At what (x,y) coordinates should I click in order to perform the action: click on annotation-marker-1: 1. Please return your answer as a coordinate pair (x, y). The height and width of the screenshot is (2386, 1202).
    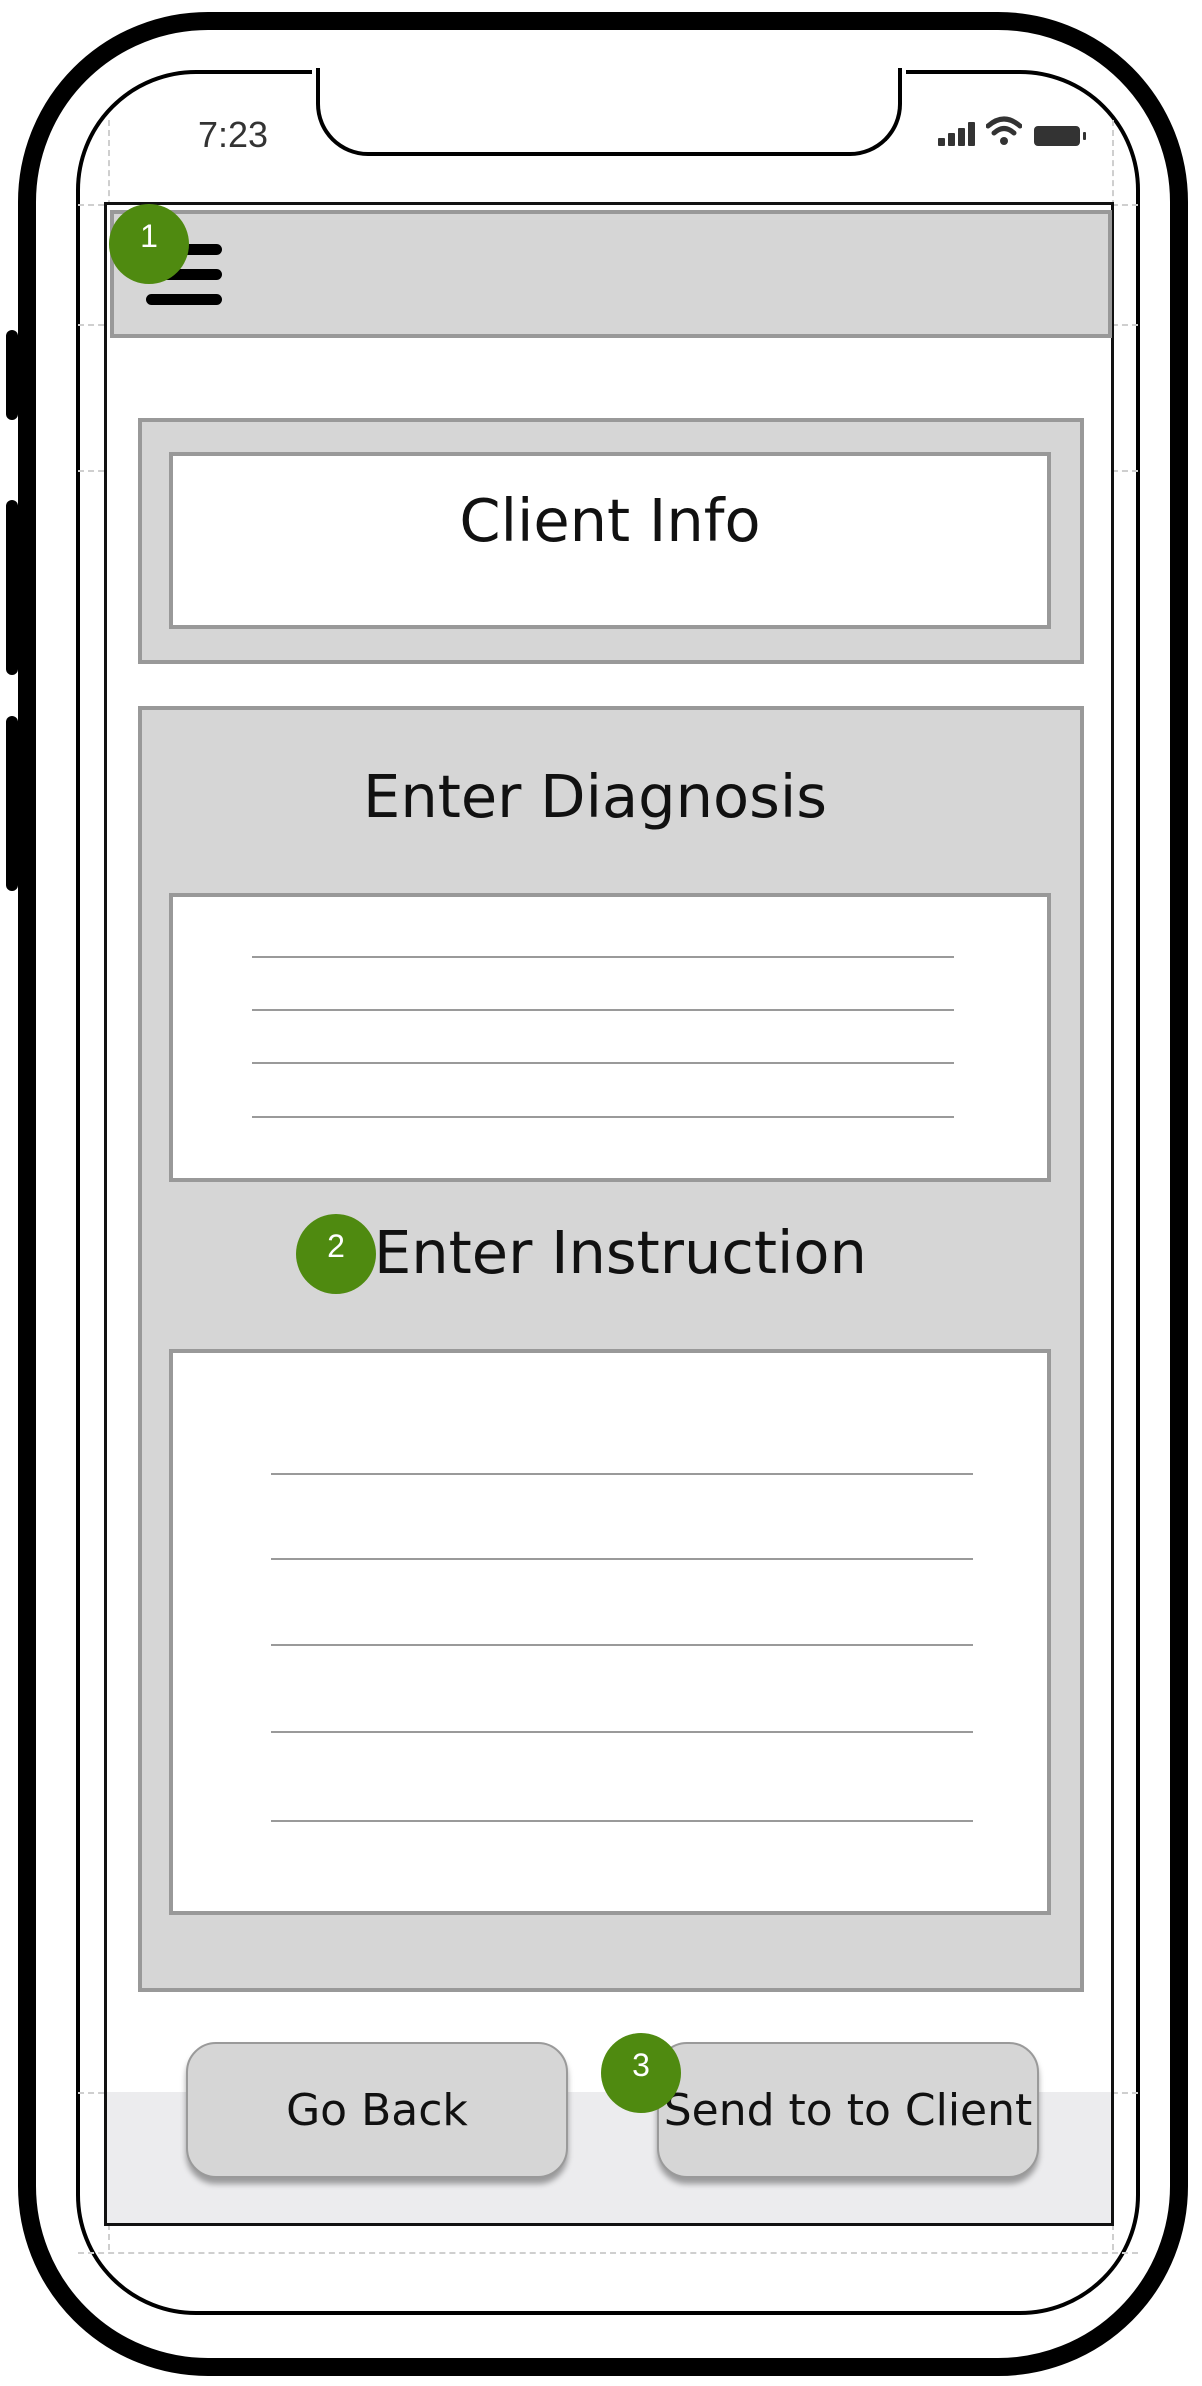
    Looking at the image, I should click on (149, 244).